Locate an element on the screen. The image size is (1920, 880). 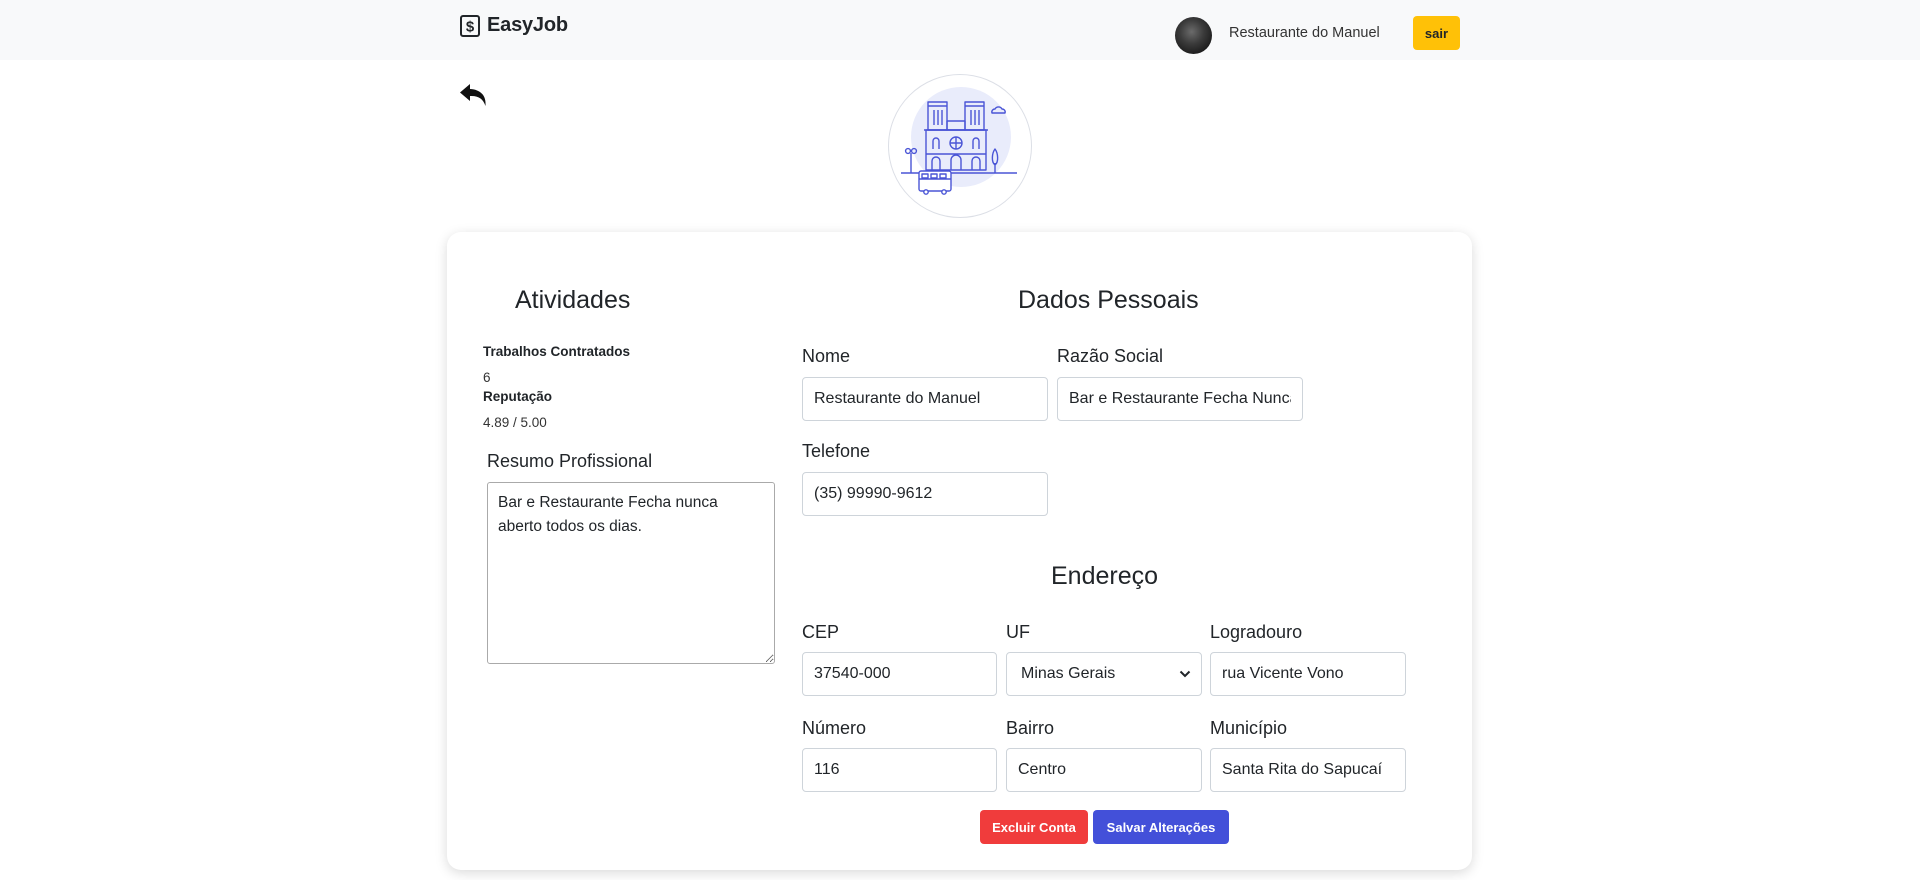
uf-label: UF is located at coordinates (1018, 632).